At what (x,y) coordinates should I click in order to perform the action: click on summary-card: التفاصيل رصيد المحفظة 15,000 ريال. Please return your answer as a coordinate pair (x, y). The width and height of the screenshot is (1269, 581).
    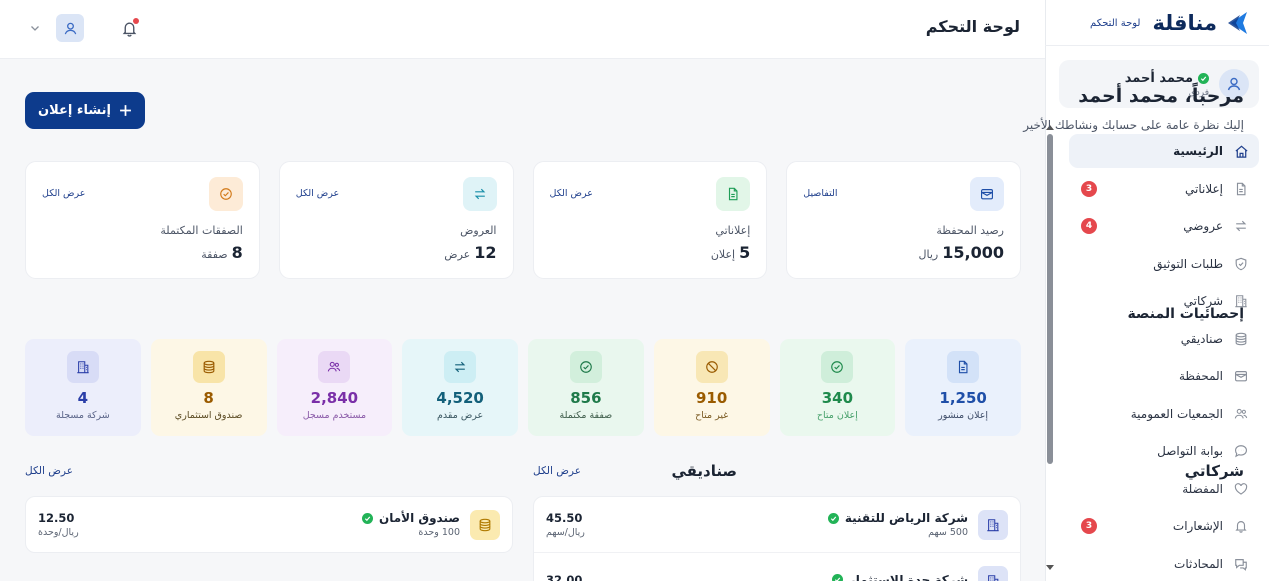
    Looking at the image, I should click on (903, 220).